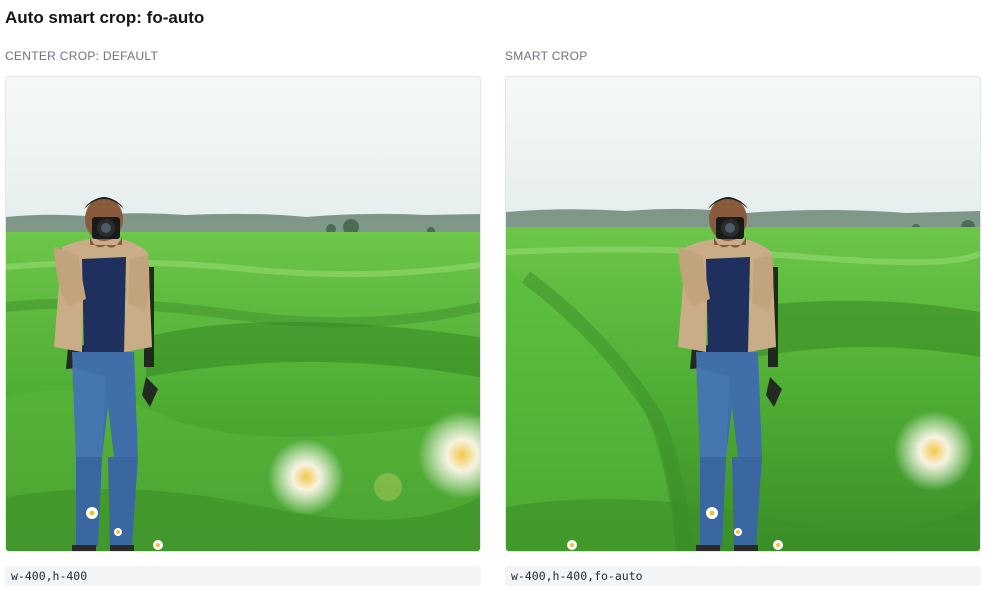 Image resolution: width=985 pixels, height=590 pixels. I want to click on center-crop-transform-code: w-400,h-400, so click(243, 576).